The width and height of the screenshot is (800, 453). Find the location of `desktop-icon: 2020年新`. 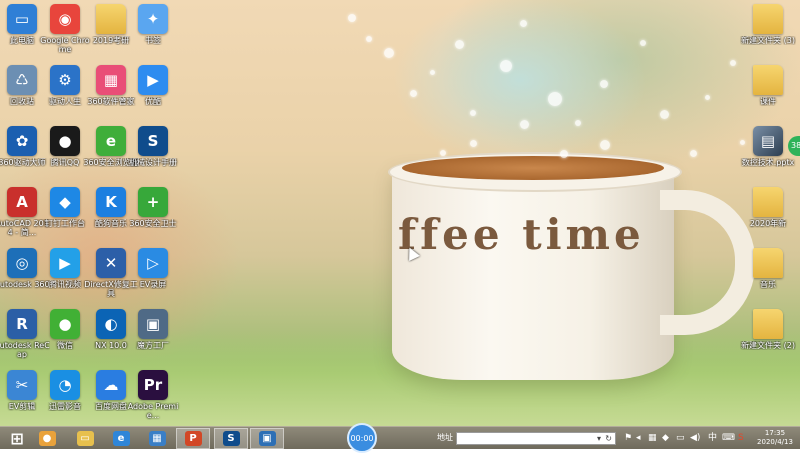

desktop-icon: 2020年新 is located at coordinates (768, 207).